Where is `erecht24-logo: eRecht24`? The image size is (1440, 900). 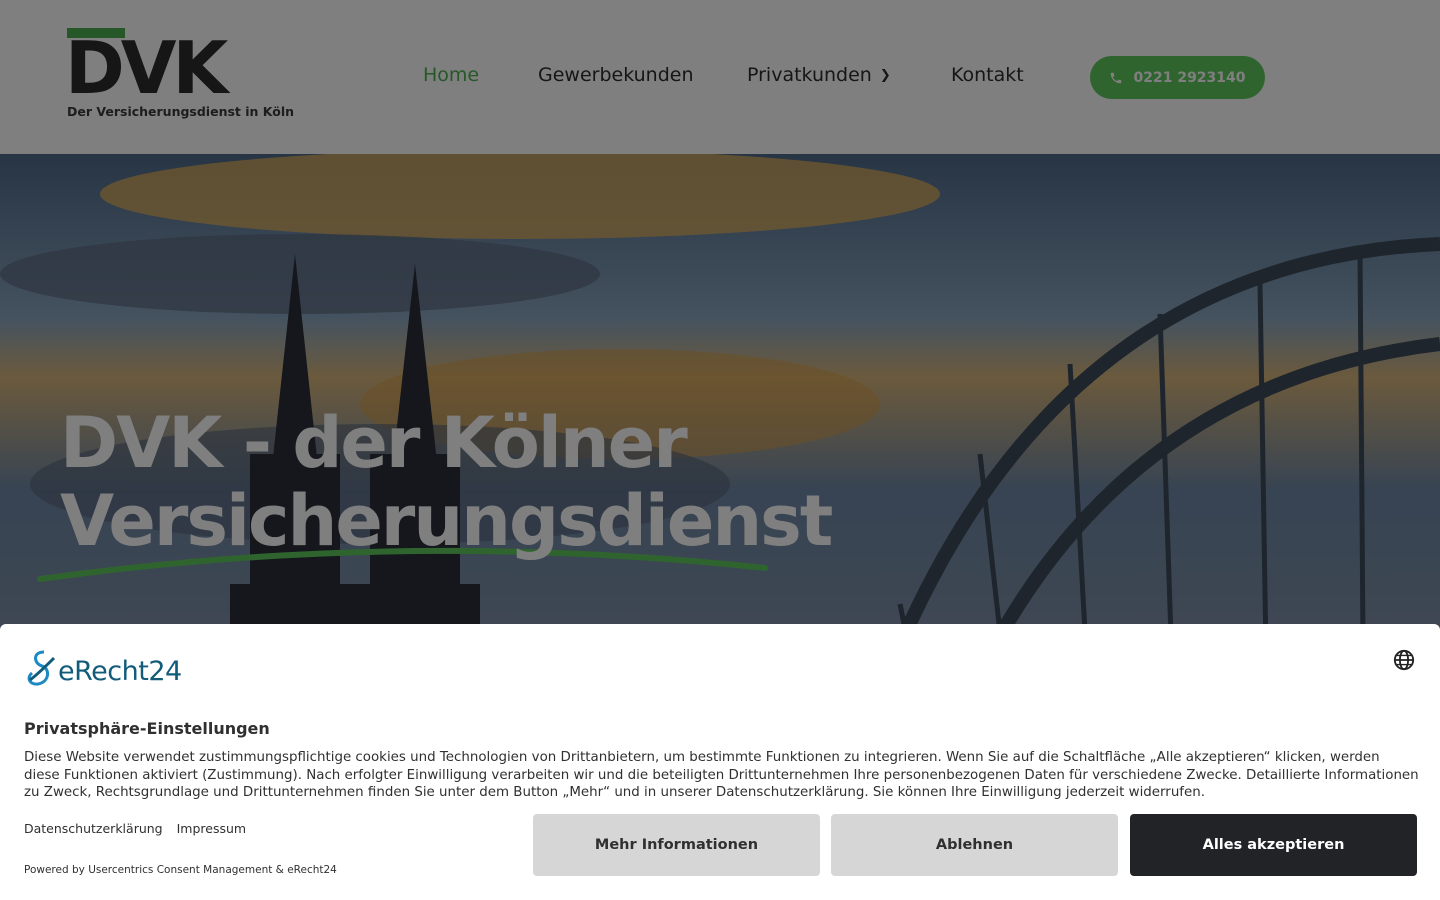 erecht24-logo: eRecht24 is located at coordinates (114, 668).